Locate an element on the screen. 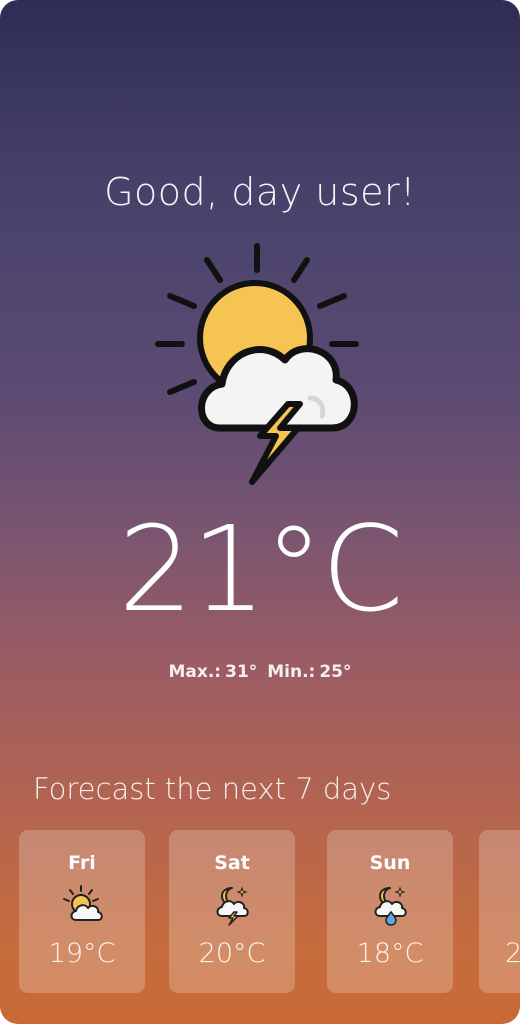 Image resolution: width=520 pixels, height=1024 pixels. min-value: 25° is located at coordinates (335, 672).